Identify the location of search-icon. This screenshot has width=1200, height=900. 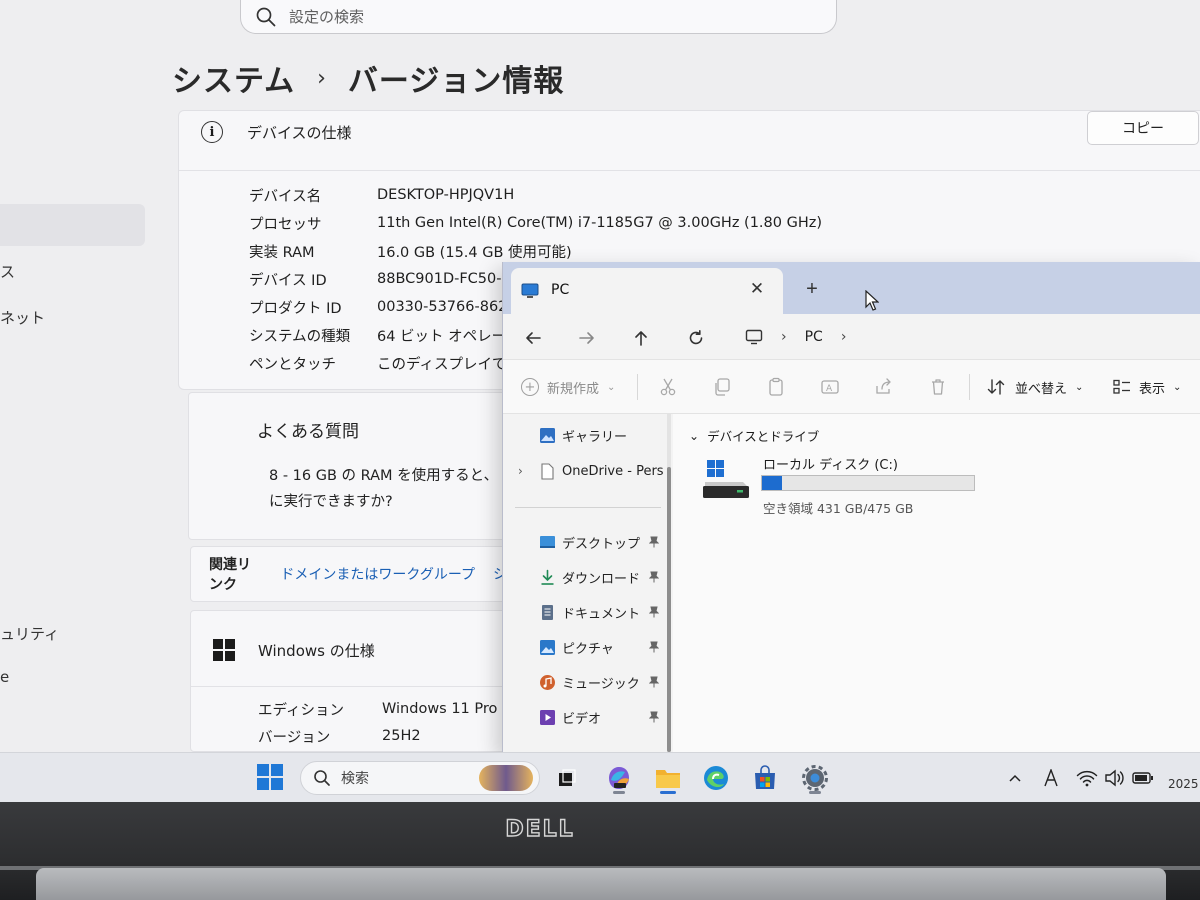
(322, 778).